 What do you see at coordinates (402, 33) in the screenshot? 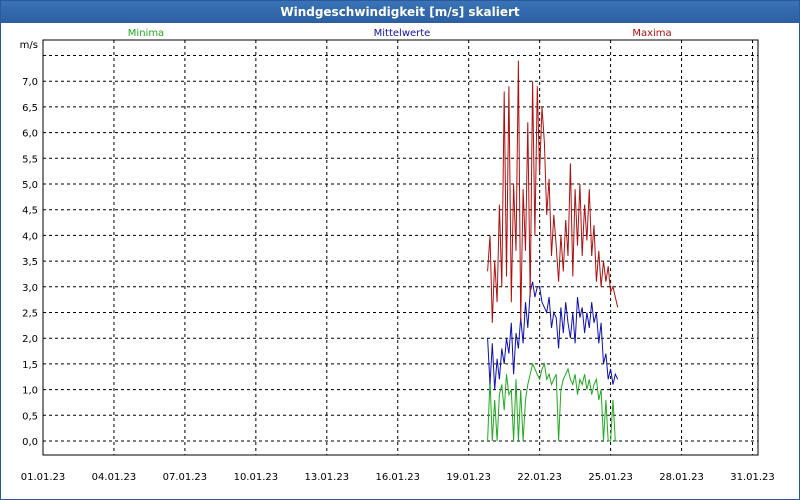
I see `legend-mittelwerte: Mittelwerte` at bounding box center [402, 33].